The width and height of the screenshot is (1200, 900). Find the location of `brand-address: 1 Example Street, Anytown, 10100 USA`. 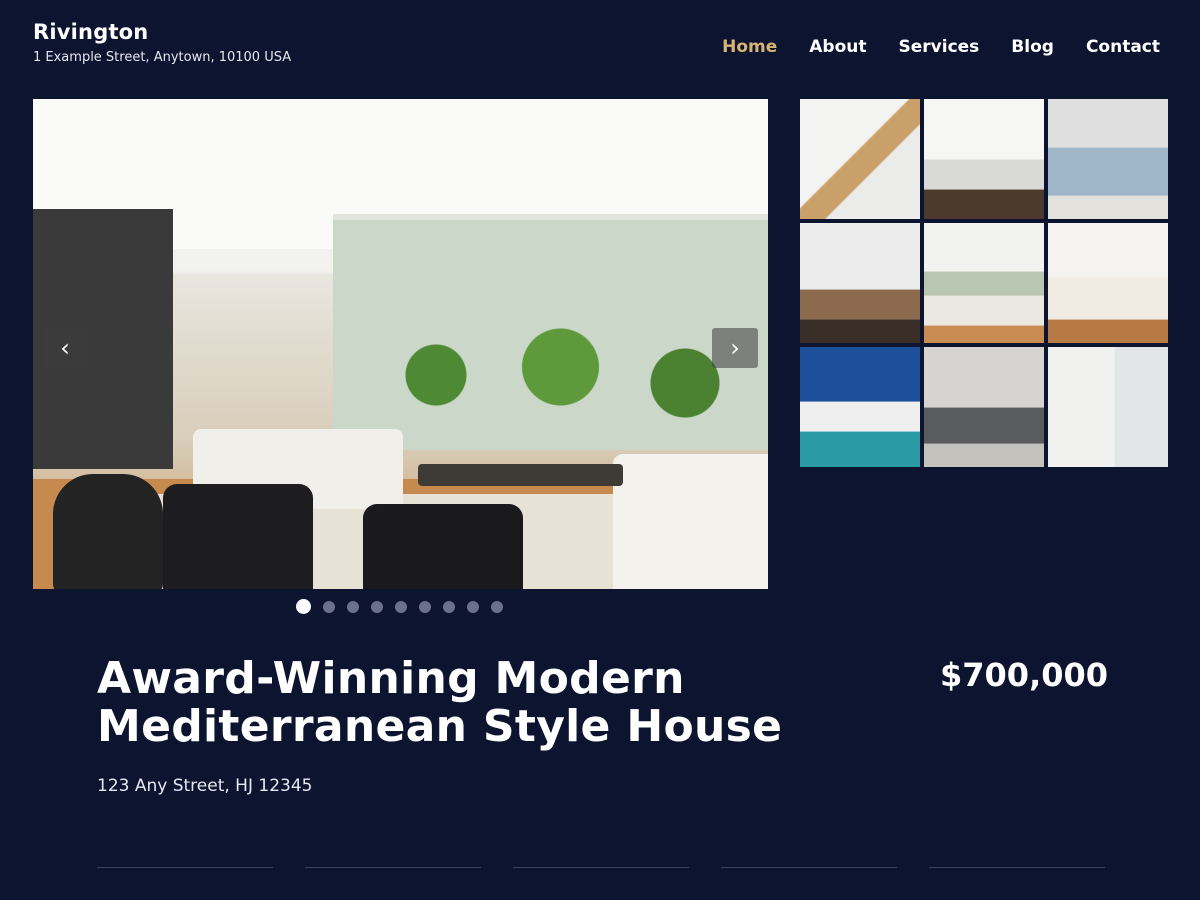

brand-address: 1 Example Street, Anytown, 10100 USA is located at coordinates (162, 57).